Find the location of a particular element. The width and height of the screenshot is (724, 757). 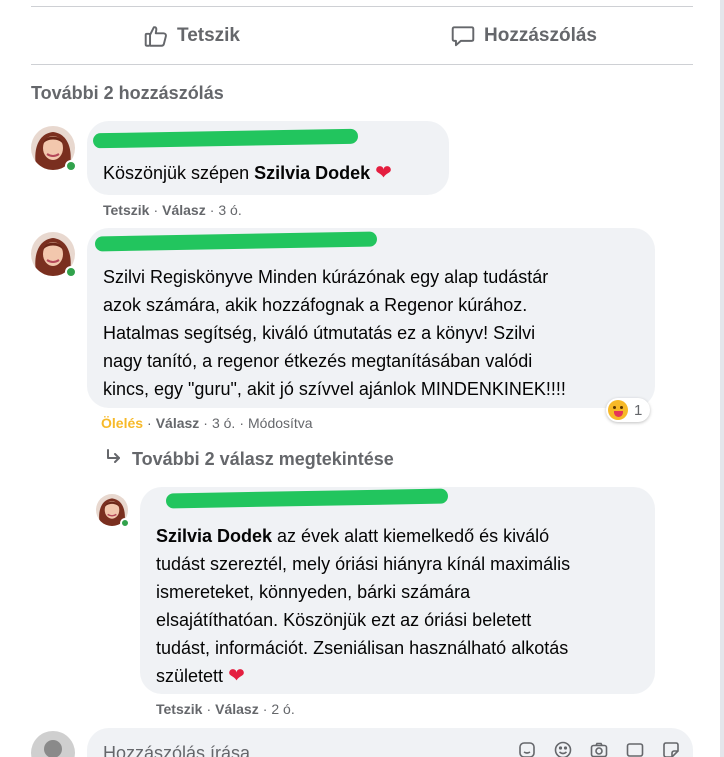

comment-meta: Ölelés · Válasz · 3 ó. · Módosítva is located at coordinates (207, 423).